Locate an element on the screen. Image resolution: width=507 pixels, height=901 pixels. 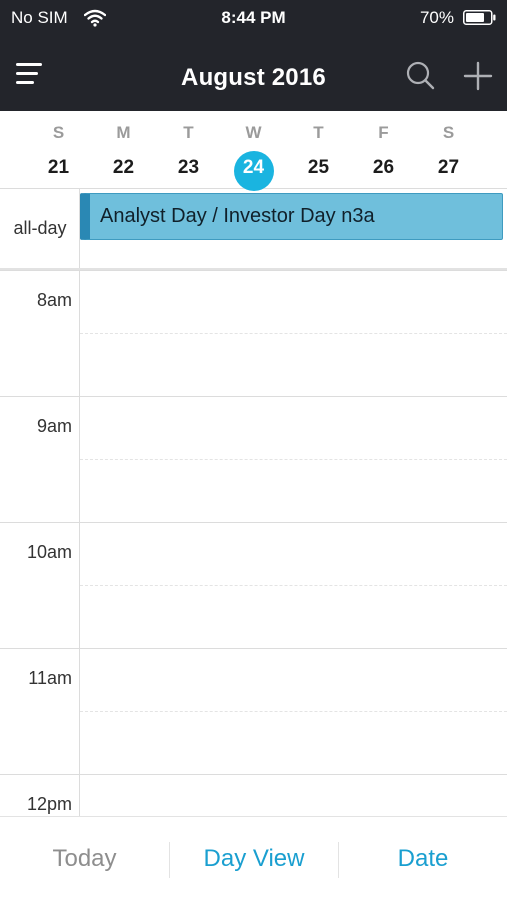
day-sat: S 27 is located at coordinates (448, 149).